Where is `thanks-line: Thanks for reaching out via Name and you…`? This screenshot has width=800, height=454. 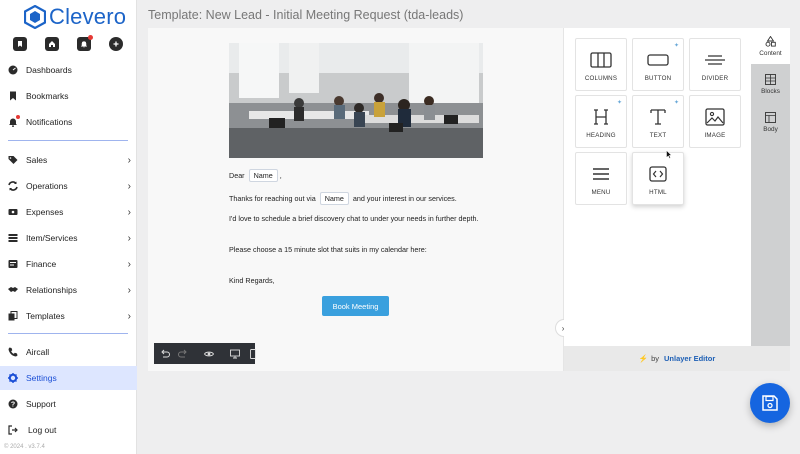 thanks-line: Thanks for reaching out via Name and you… is located at coordinates (343, 198).